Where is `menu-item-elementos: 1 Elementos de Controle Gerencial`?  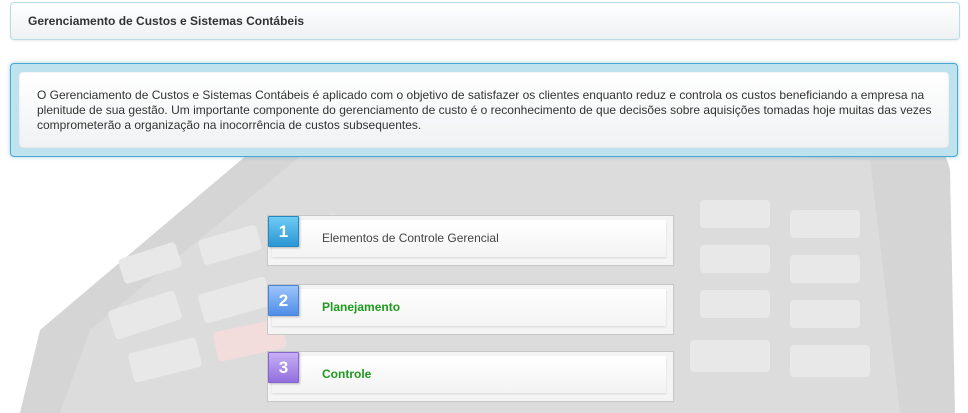 menu-item-elementos: 1 Elementos de Controle Gerencial is located at coordinates (470, 240).